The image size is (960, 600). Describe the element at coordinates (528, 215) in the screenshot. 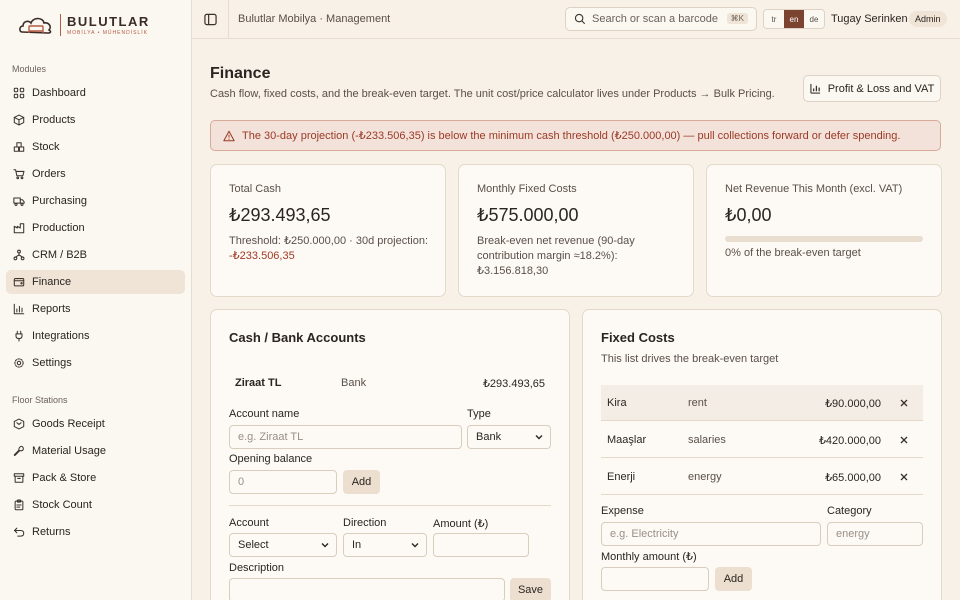

I see `kpi-value: ₺575.000,00` at that location.